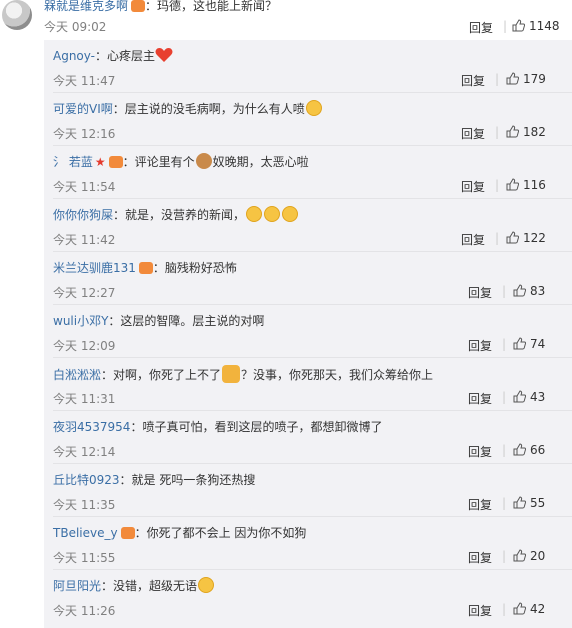  Describe the element at coordinates (77, 375) in the screenshot. I see `username-link: 白淞淞淞` at that location.